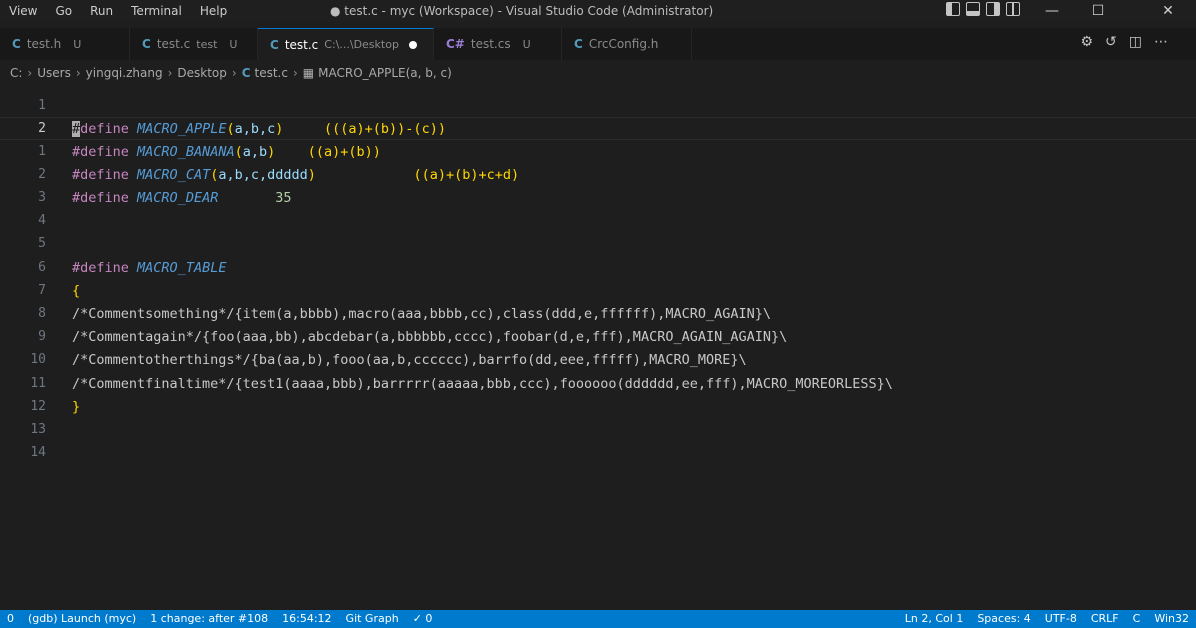 This screenshot has height=628, width=1196. Describe the element at coordinates (1052, 11) in the screenshot. I see `minimize-button: —` at that location.